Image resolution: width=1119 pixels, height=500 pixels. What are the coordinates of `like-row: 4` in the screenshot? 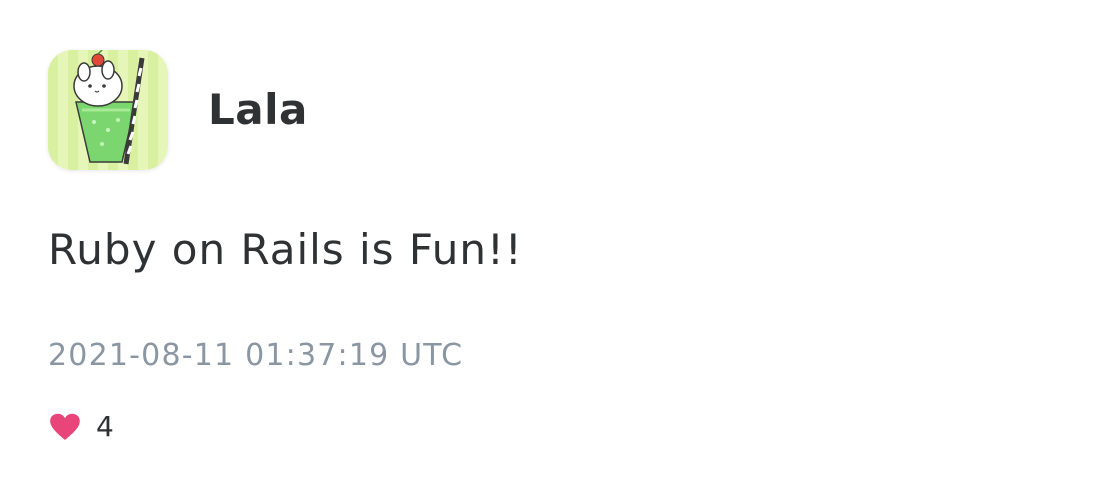 It's located at (81, 427).